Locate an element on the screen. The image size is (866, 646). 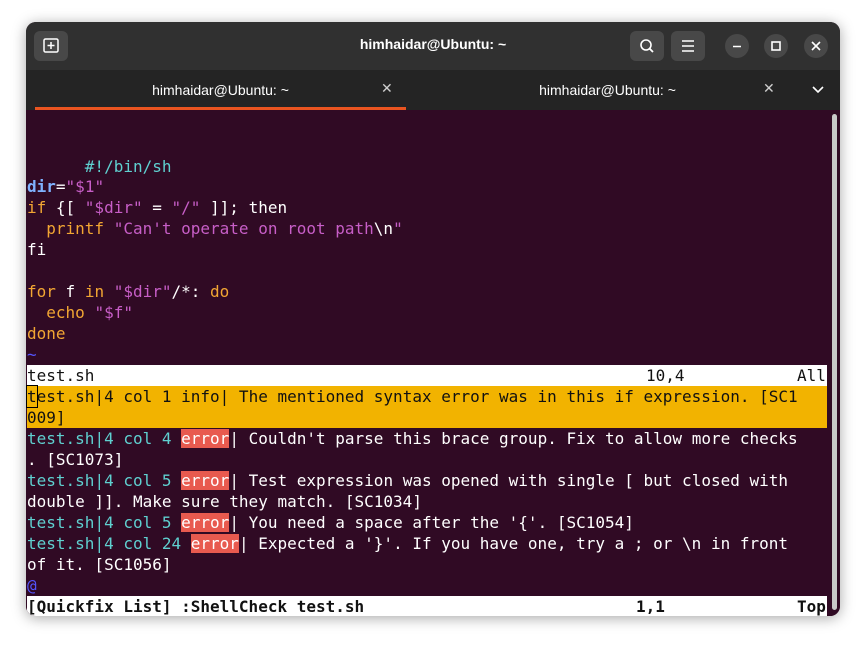
string-value: " is located at coordinates (398, 228).